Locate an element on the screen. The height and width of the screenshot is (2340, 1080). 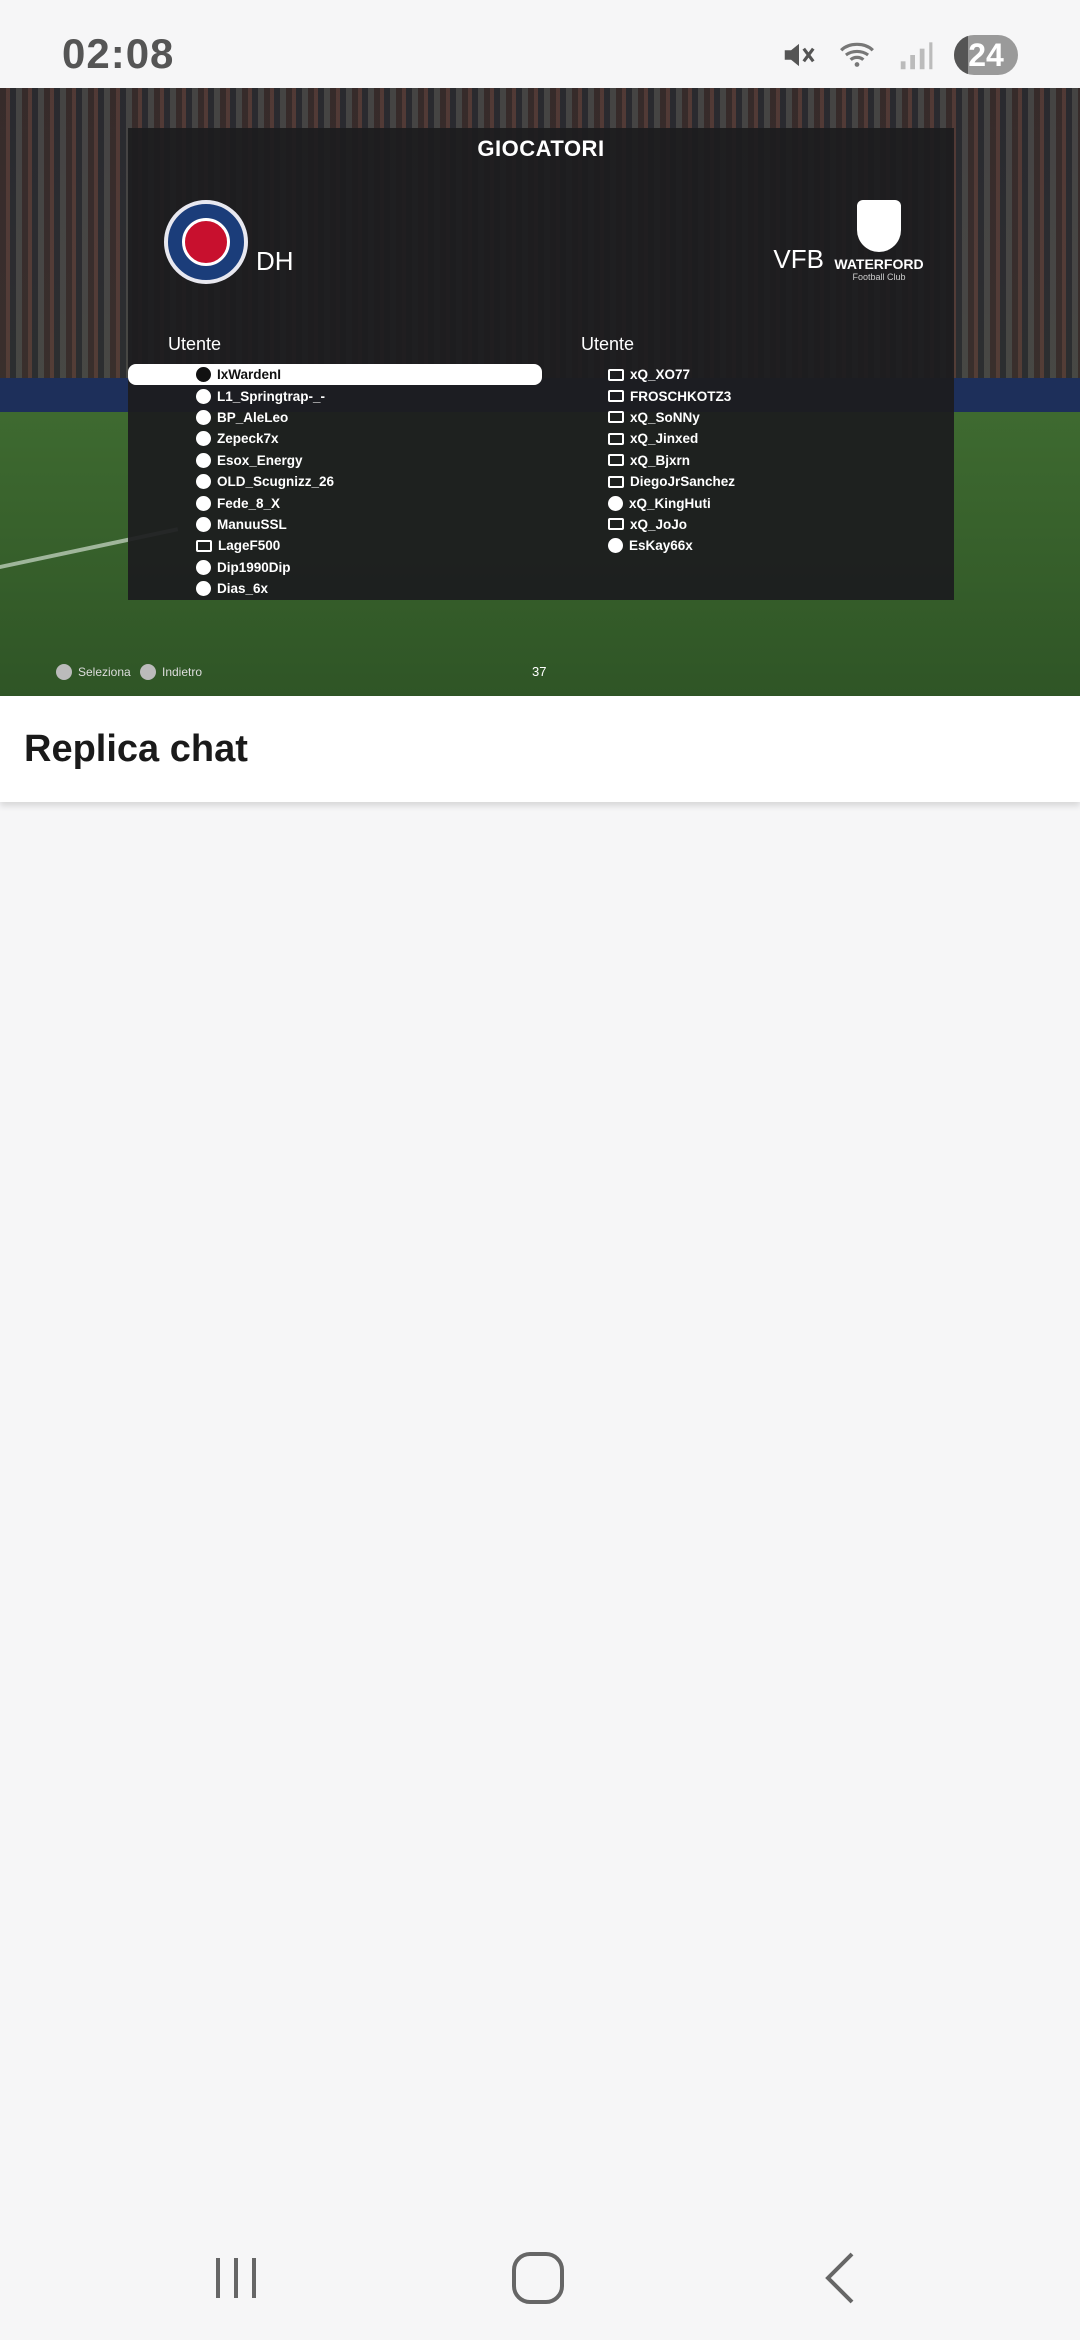
player-row: FROSCHKOTZ3 is located at coordinates (748, 395).